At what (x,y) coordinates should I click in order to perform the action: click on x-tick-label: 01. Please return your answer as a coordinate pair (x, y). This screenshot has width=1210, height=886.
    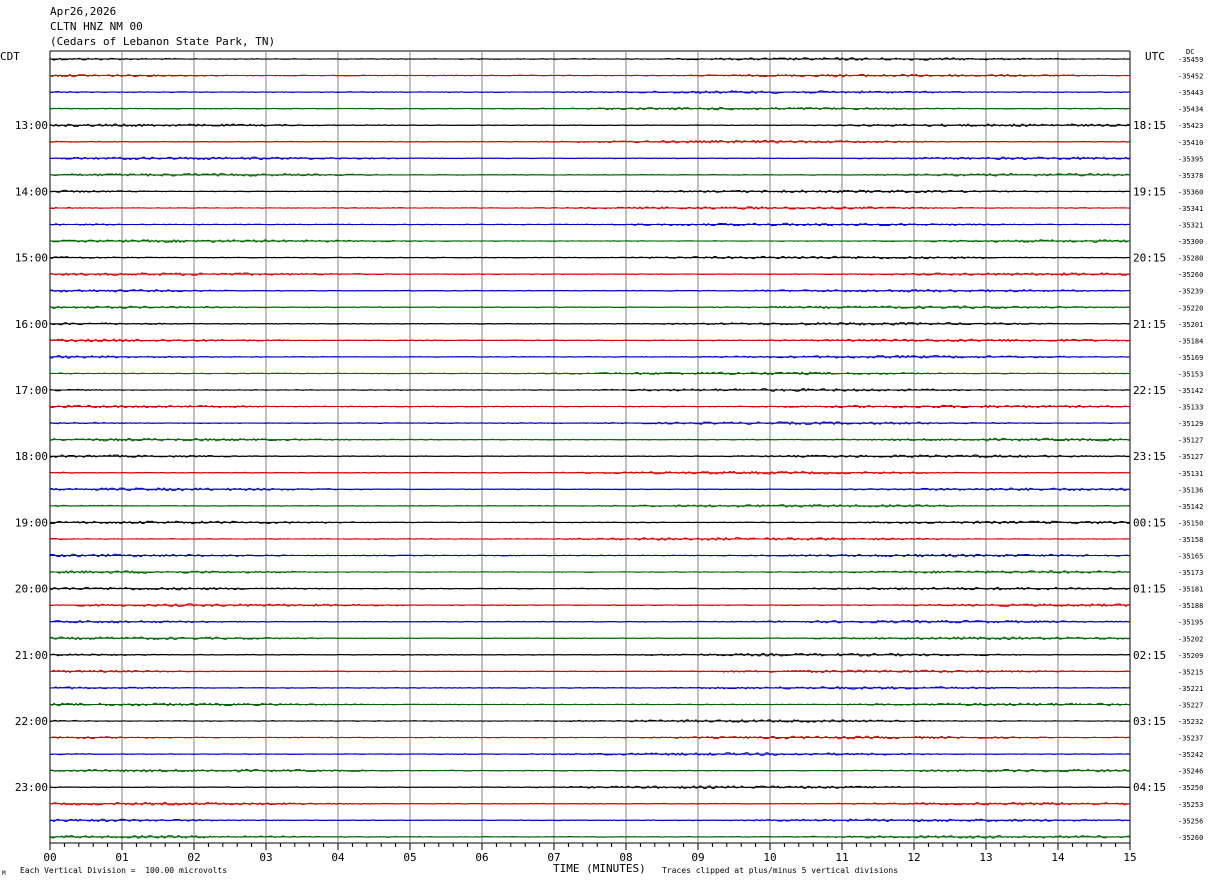
    Looking at the image, I should click on (121, 857).